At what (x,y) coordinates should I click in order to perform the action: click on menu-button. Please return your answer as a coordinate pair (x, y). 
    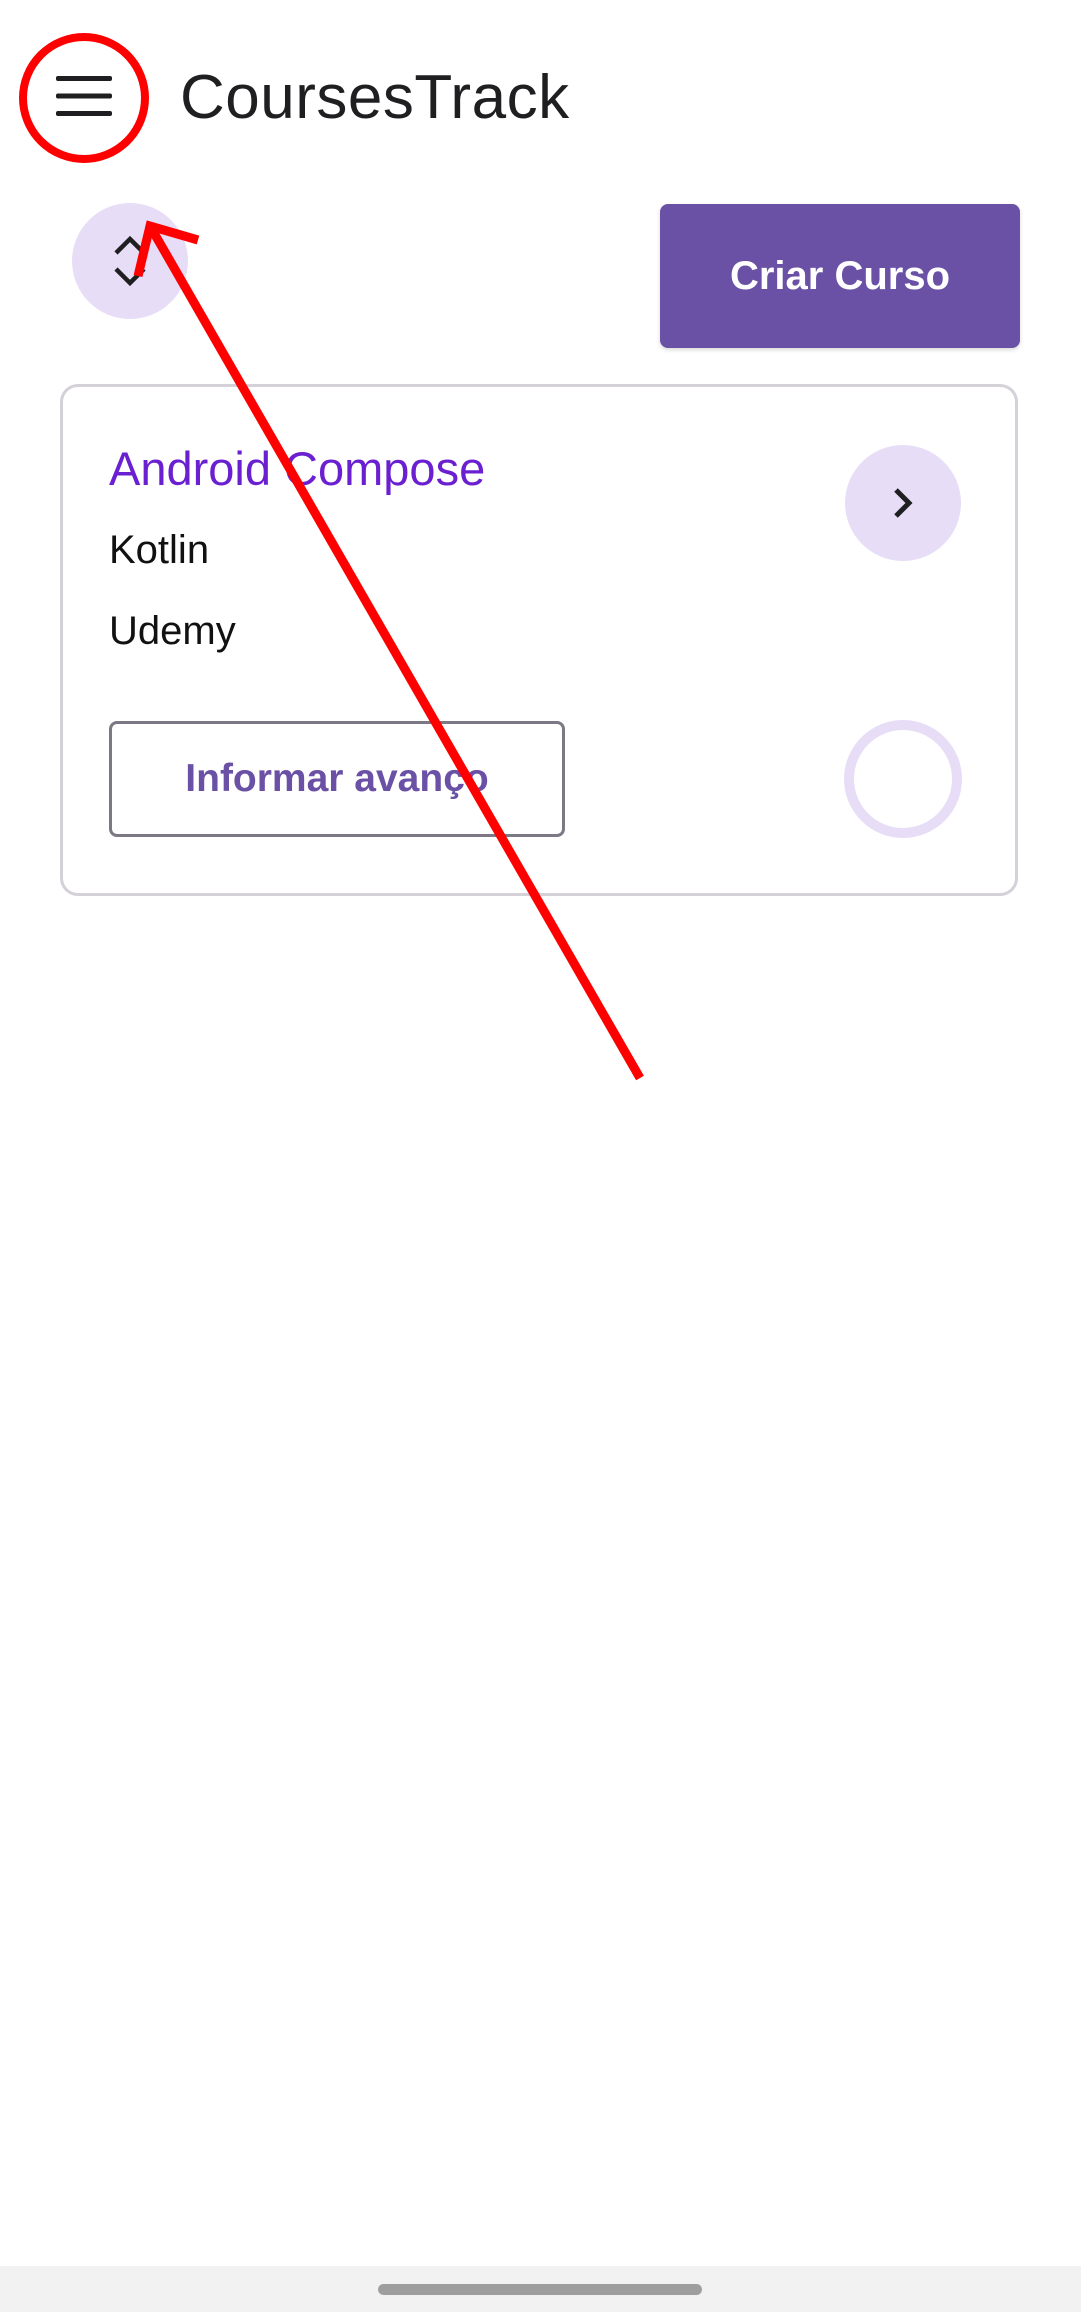
    Looking at the image, I should click on (84, 96).